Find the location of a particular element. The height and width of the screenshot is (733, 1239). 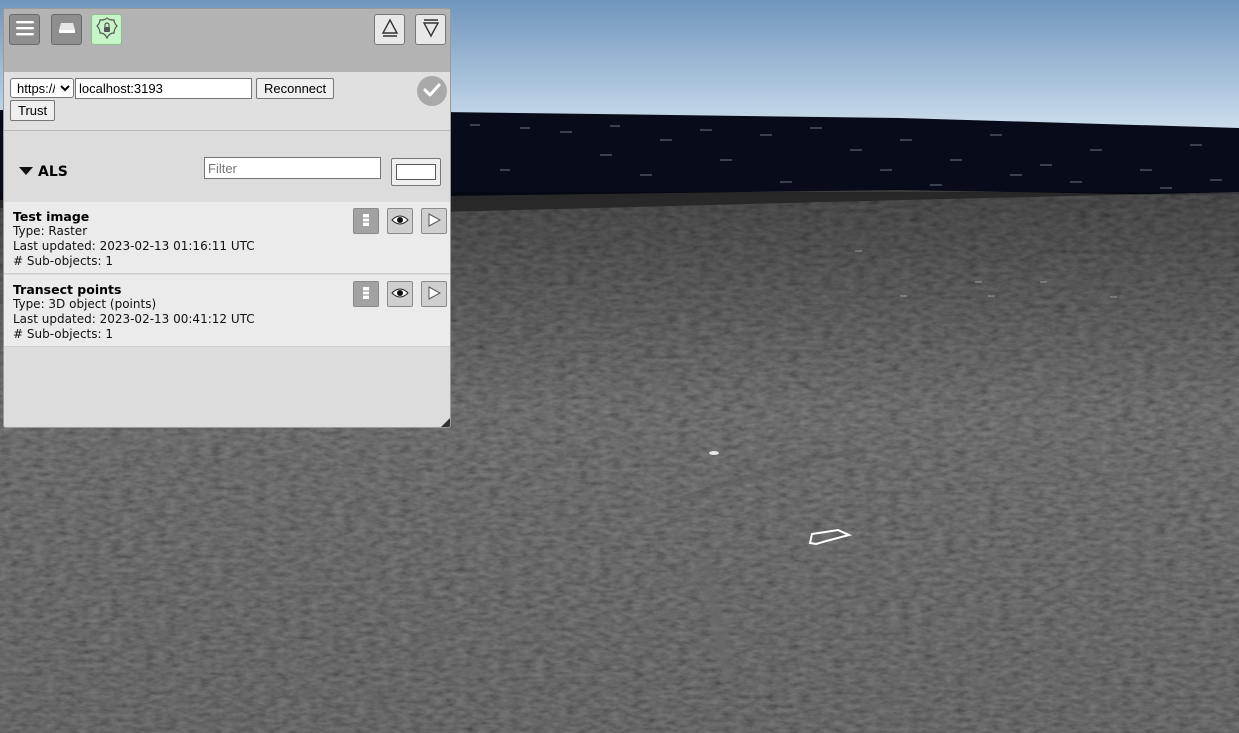

security-lock-icon is located at coordinates (106, 29).